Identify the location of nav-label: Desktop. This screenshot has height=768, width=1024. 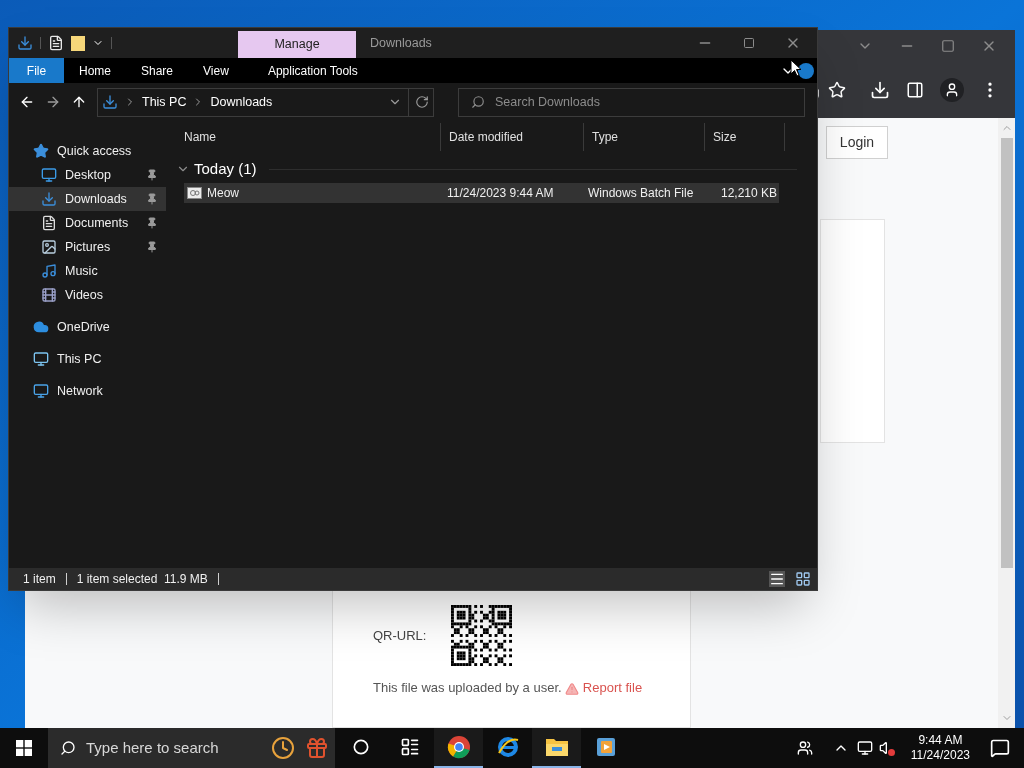
(88, 175).